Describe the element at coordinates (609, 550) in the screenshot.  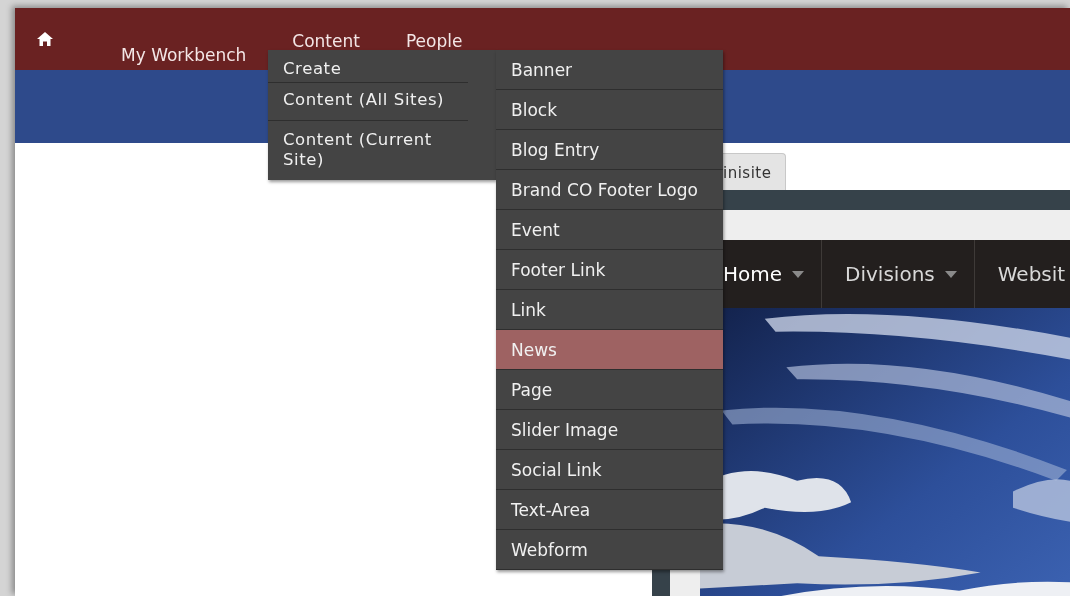
I see `menu-item: Webform` at that location.